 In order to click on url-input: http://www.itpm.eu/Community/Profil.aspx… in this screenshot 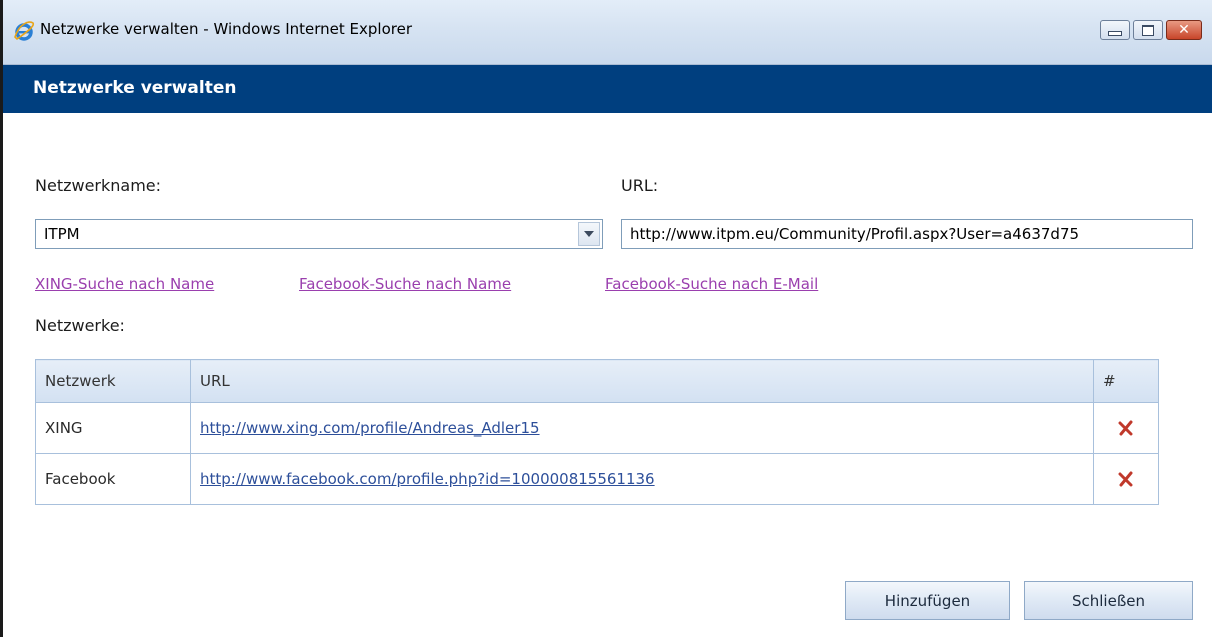, I will do `click(907, 234)`.